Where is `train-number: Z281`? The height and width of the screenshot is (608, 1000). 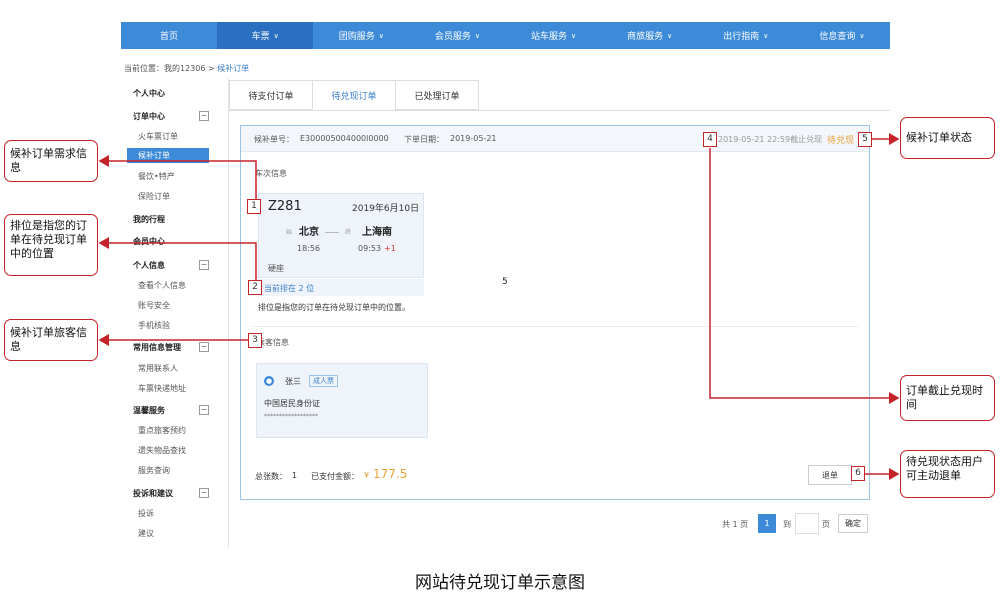
train-number: Z281 is located at coordinates (285, 206).